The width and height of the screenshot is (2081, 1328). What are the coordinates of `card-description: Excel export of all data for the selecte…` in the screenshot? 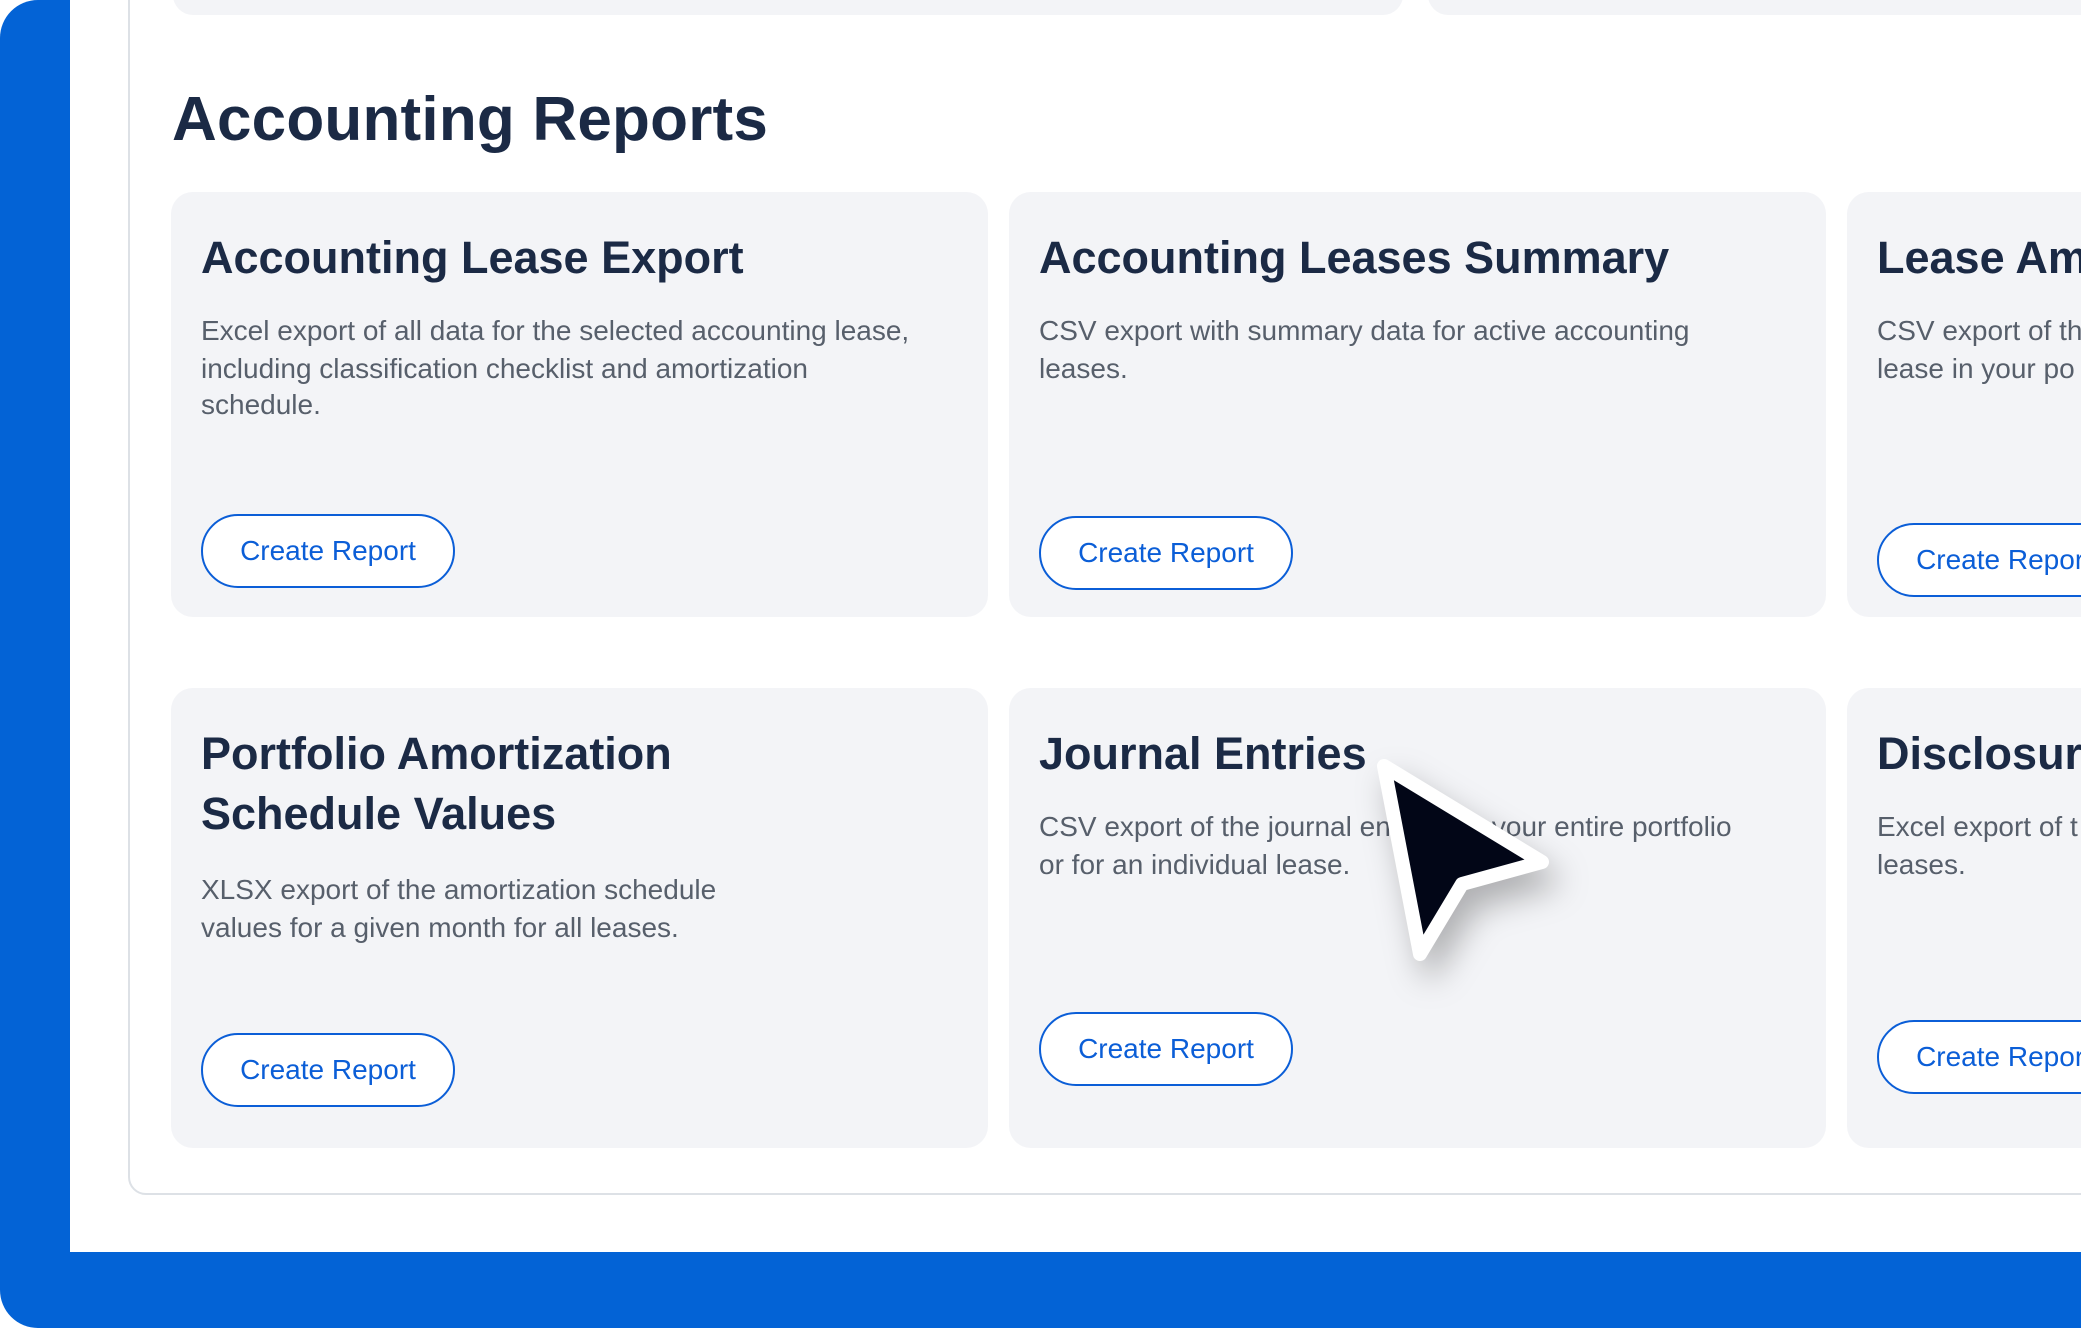 It's located at (555, 330).